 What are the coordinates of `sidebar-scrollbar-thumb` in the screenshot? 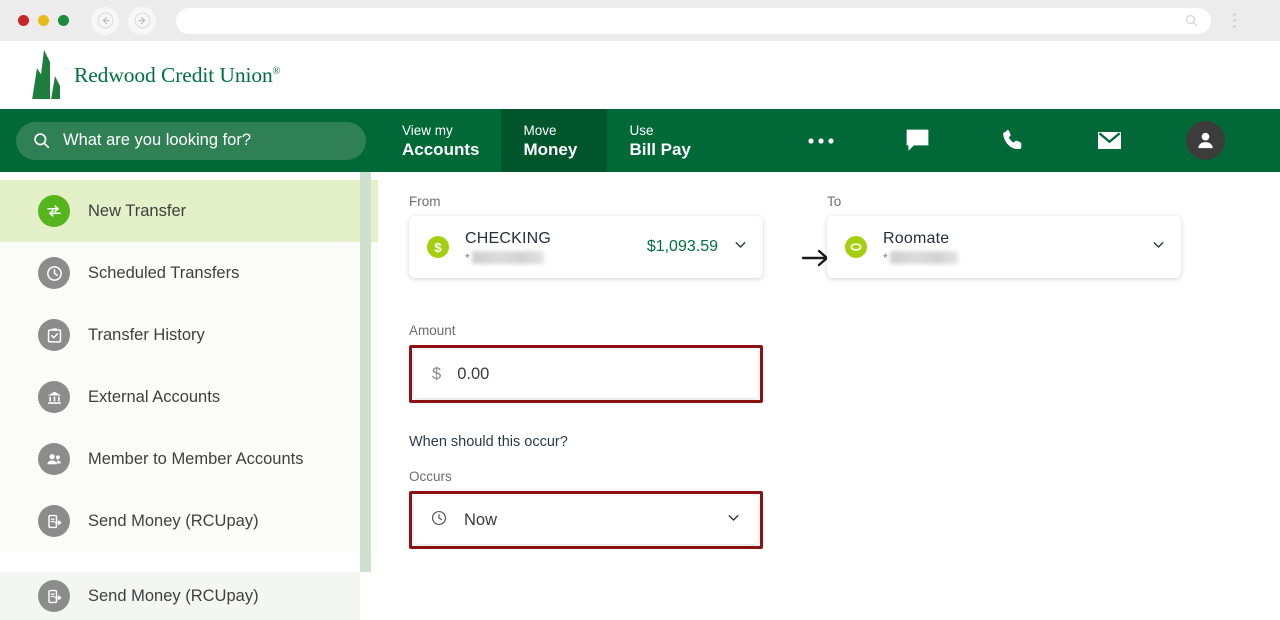 It's located at (365, 372).